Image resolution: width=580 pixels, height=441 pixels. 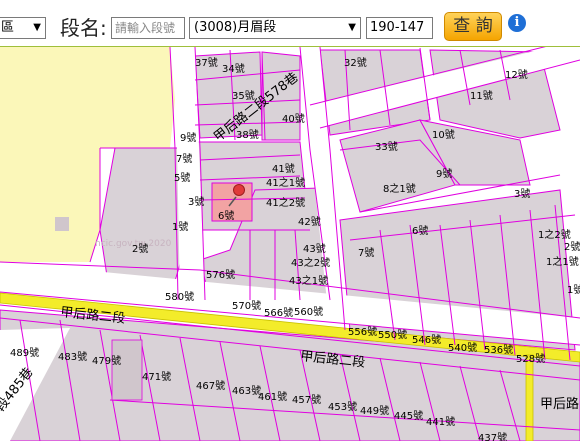 I want to click on parcel-number-label: 1之1號, so click(x=562, y=261).